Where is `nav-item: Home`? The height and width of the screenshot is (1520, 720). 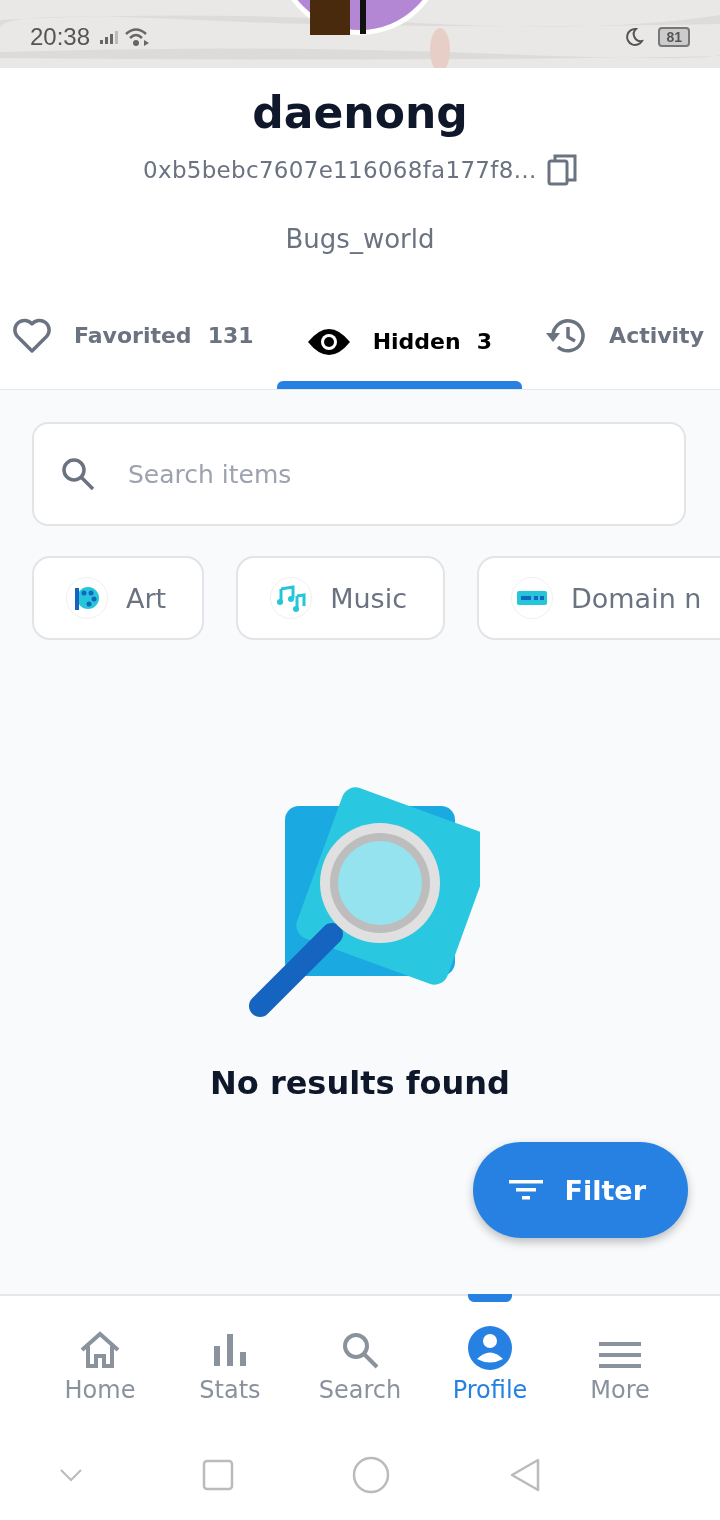
nav-item: Home is located at coordinates (100, 1363).